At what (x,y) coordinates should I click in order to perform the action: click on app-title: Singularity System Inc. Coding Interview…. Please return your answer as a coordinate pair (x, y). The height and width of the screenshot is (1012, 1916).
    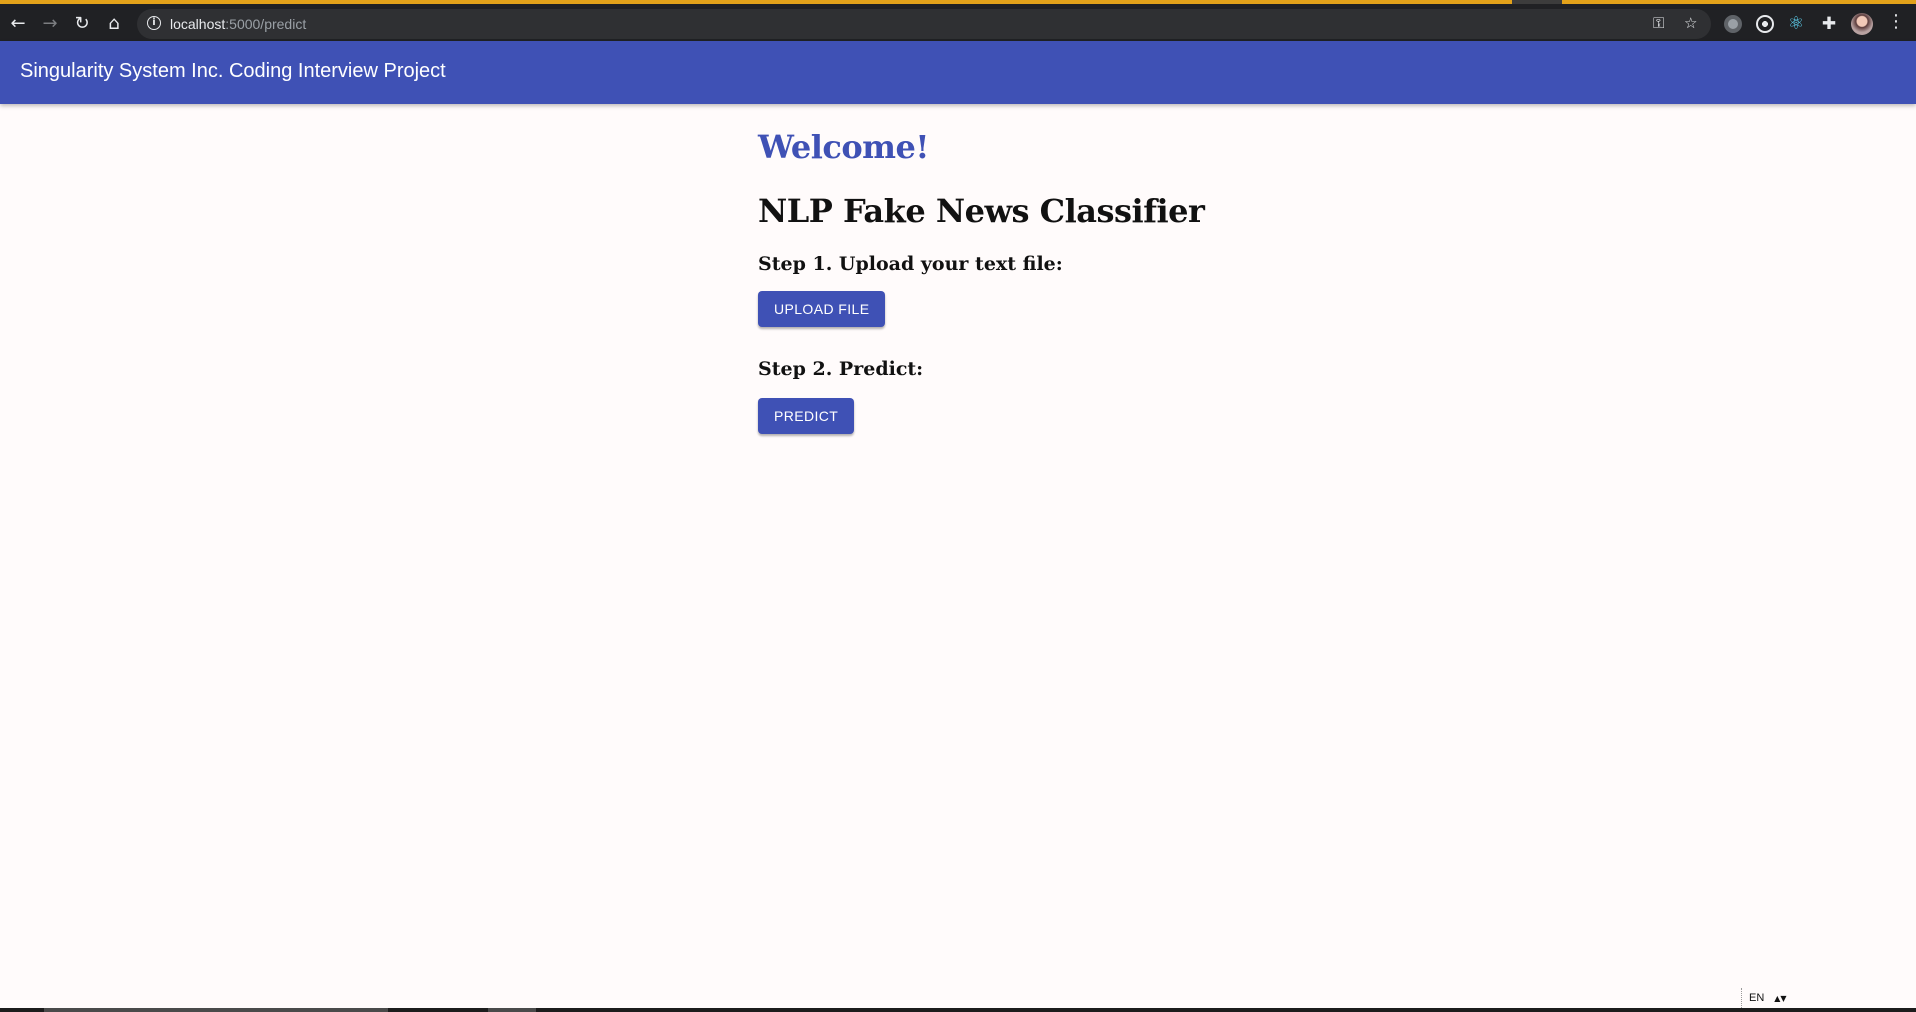
    Looking at the image, I should click on (233, 71).